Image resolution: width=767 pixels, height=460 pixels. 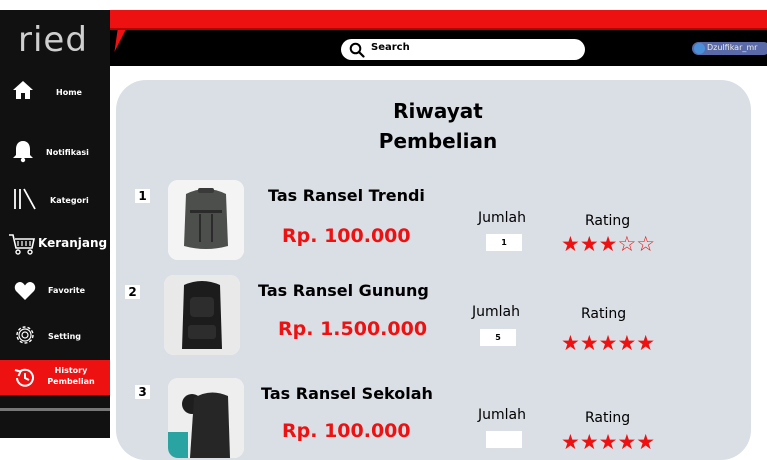 I want to click on sidebar-item-home: Home, so click(x=55, y=94).